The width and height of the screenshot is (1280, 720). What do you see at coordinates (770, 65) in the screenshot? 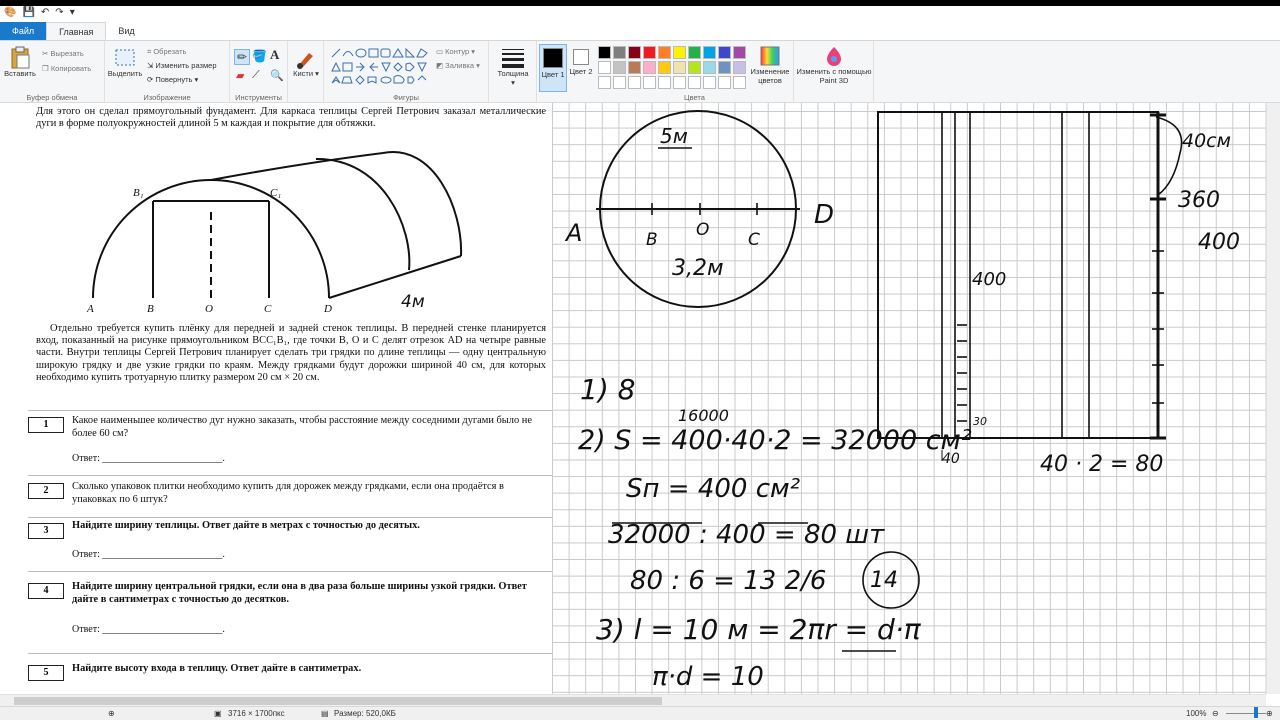
I see `edit-colors-button: Изменение цветов` at bounding box center [770, 65].